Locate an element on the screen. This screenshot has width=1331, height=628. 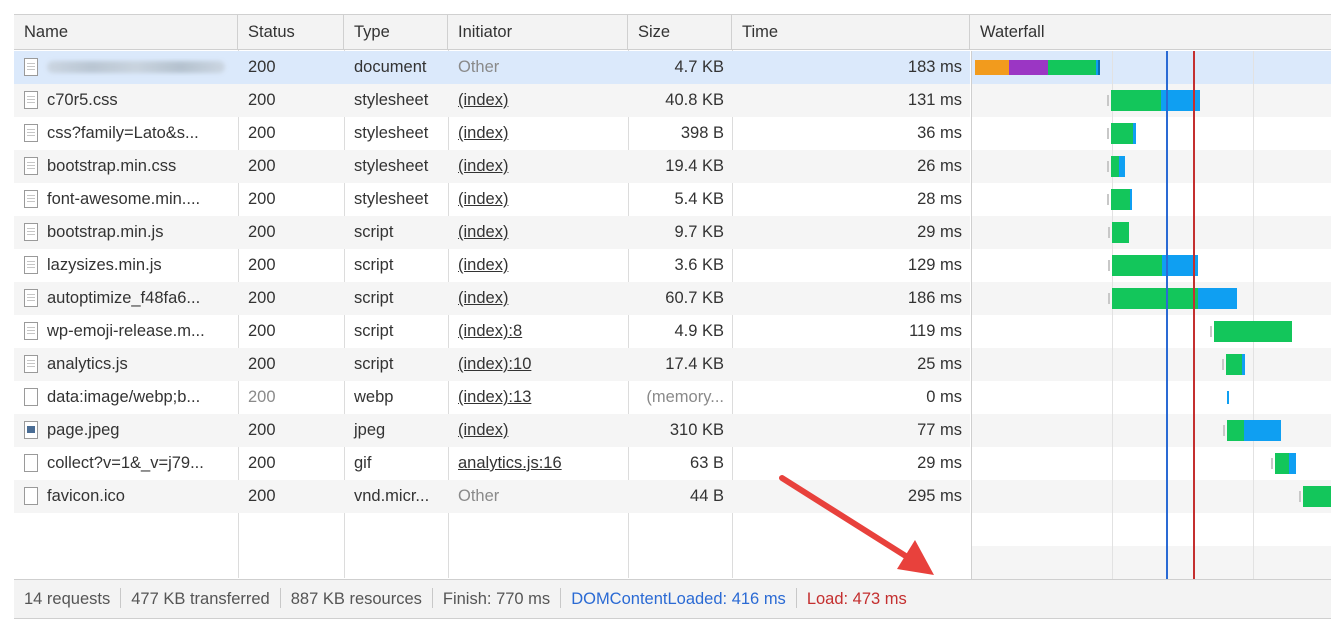
annotation-arrow is located at coordinates (856, 525).